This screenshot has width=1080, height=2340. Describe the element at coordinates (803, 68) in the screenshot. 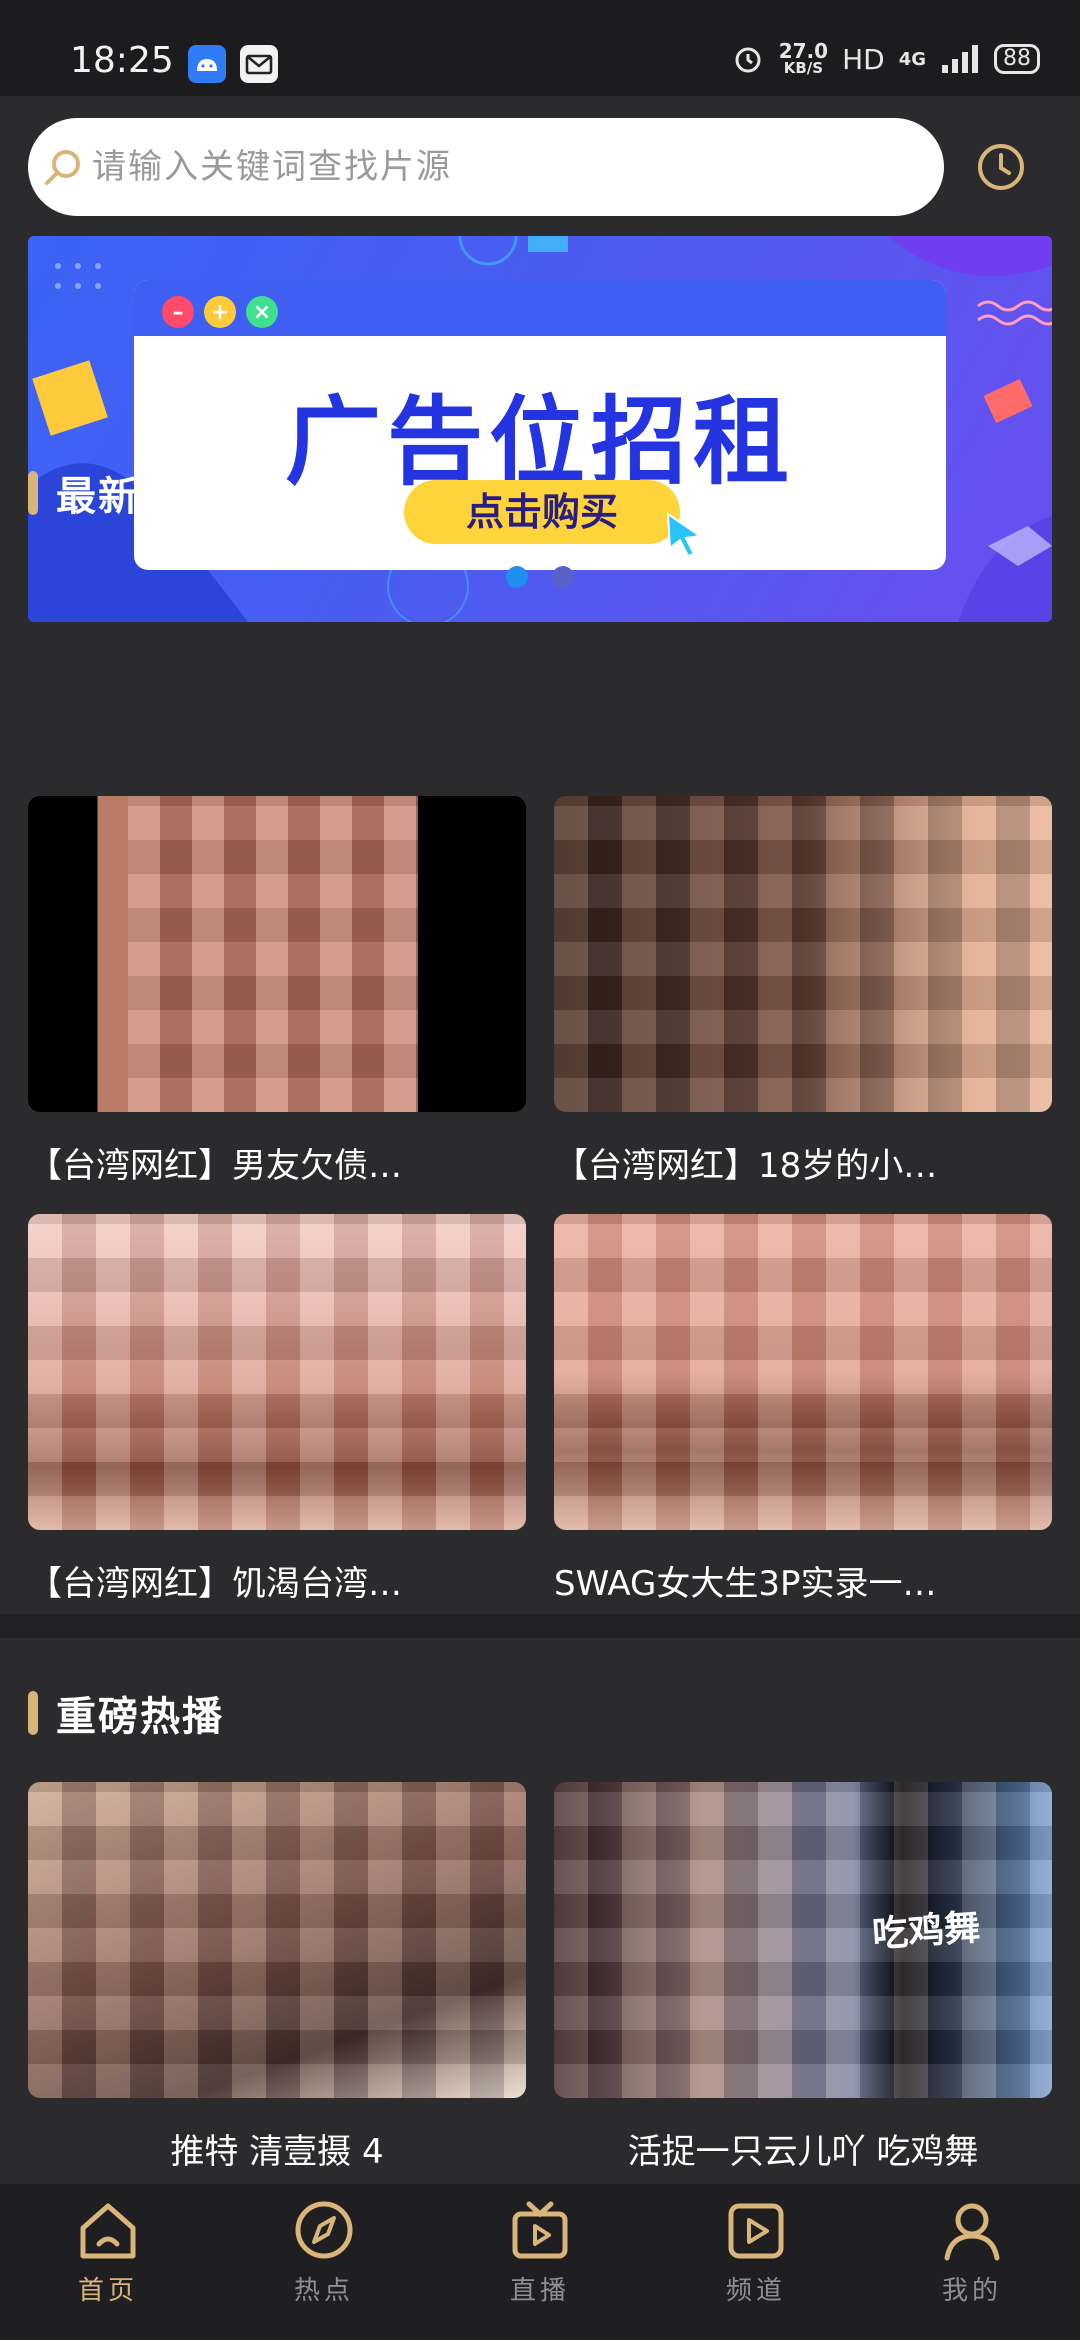

I see `speed-unit: KB/S` at that location.